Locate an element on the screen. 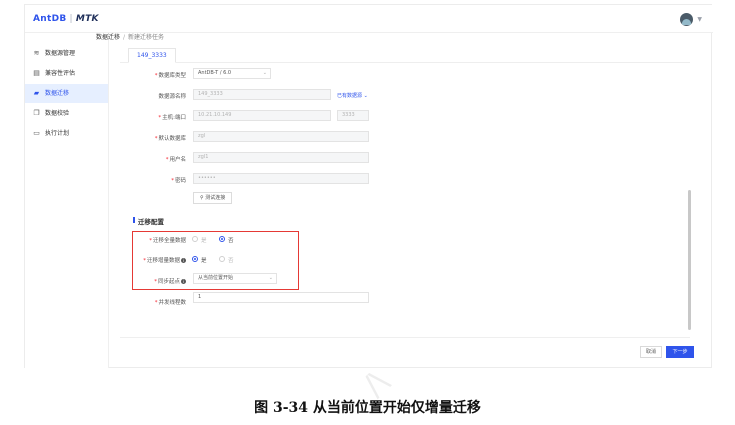  folder-icon: ▰ is located at coordinates (36, 93).